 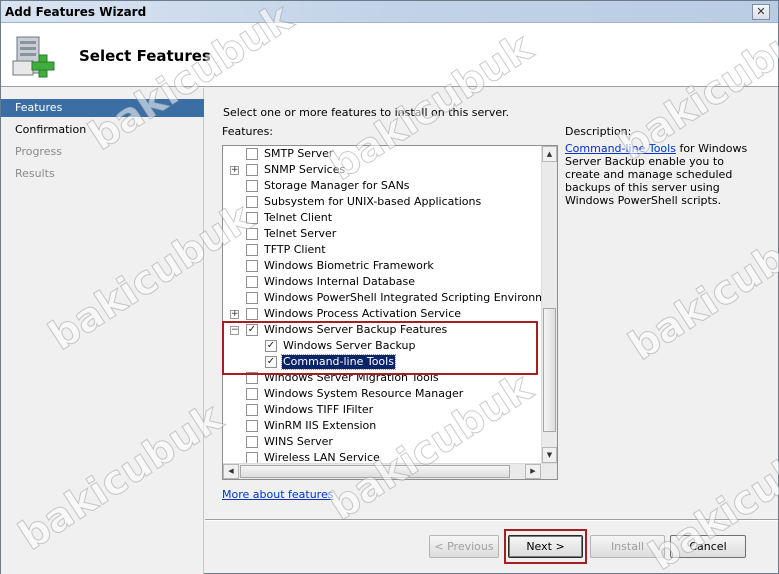 I want to click on feature-label: SNMP Services, so click(x=304, y=170).